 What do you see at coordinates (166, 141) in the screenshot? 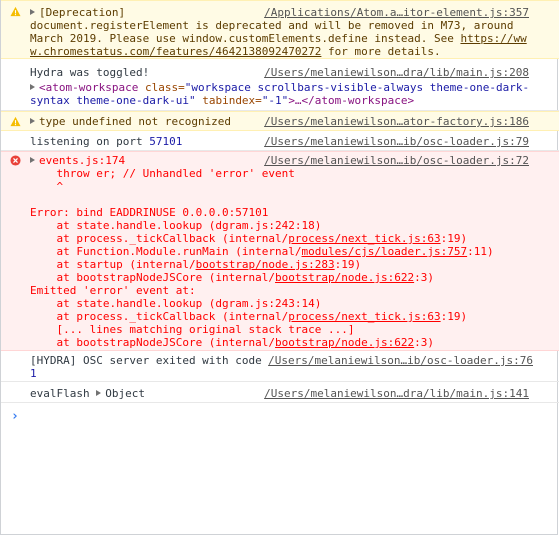
I see `port-number: 57101` at bounding box center [166, 141].